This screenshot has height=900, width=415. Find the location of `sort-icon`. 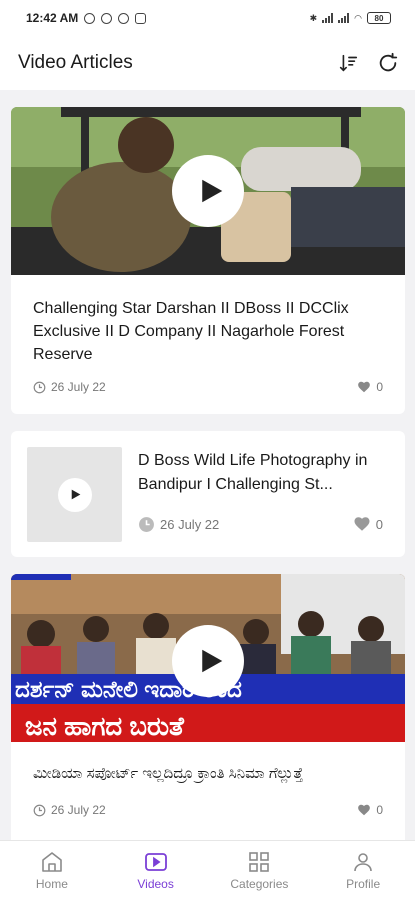

sort-icon is located at coordinates (348, 63).